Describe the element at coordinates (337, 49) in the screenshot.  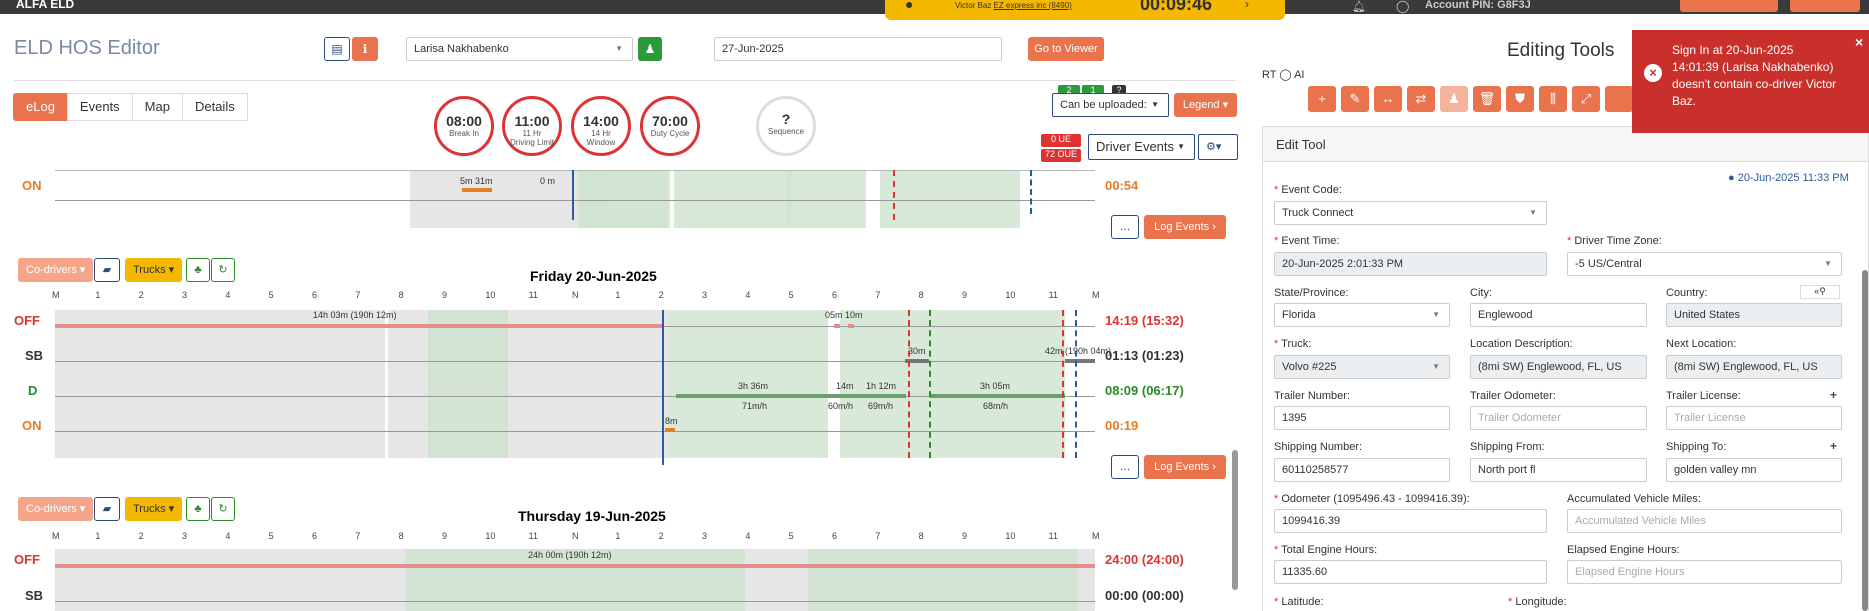
I see `document-icon: ▤` at that location.